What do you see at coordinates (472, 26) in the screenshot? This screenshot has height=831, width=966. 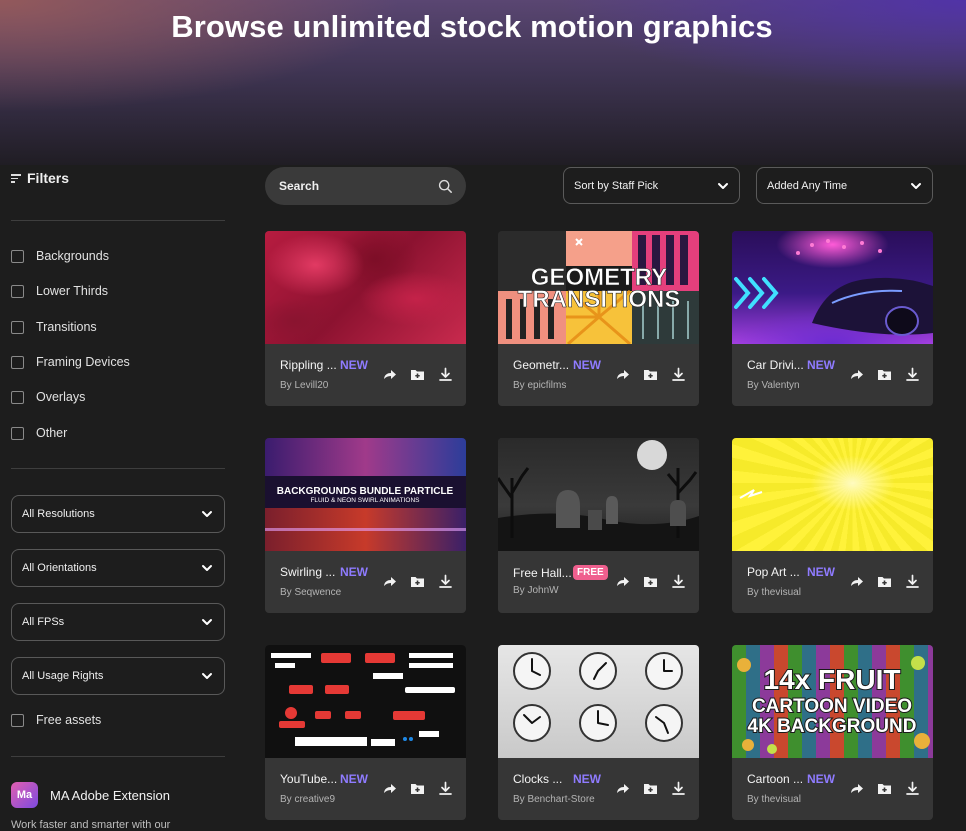 I see `hero-title: Browse unlimited stock motion graphics` at bounding box center [472, 26].